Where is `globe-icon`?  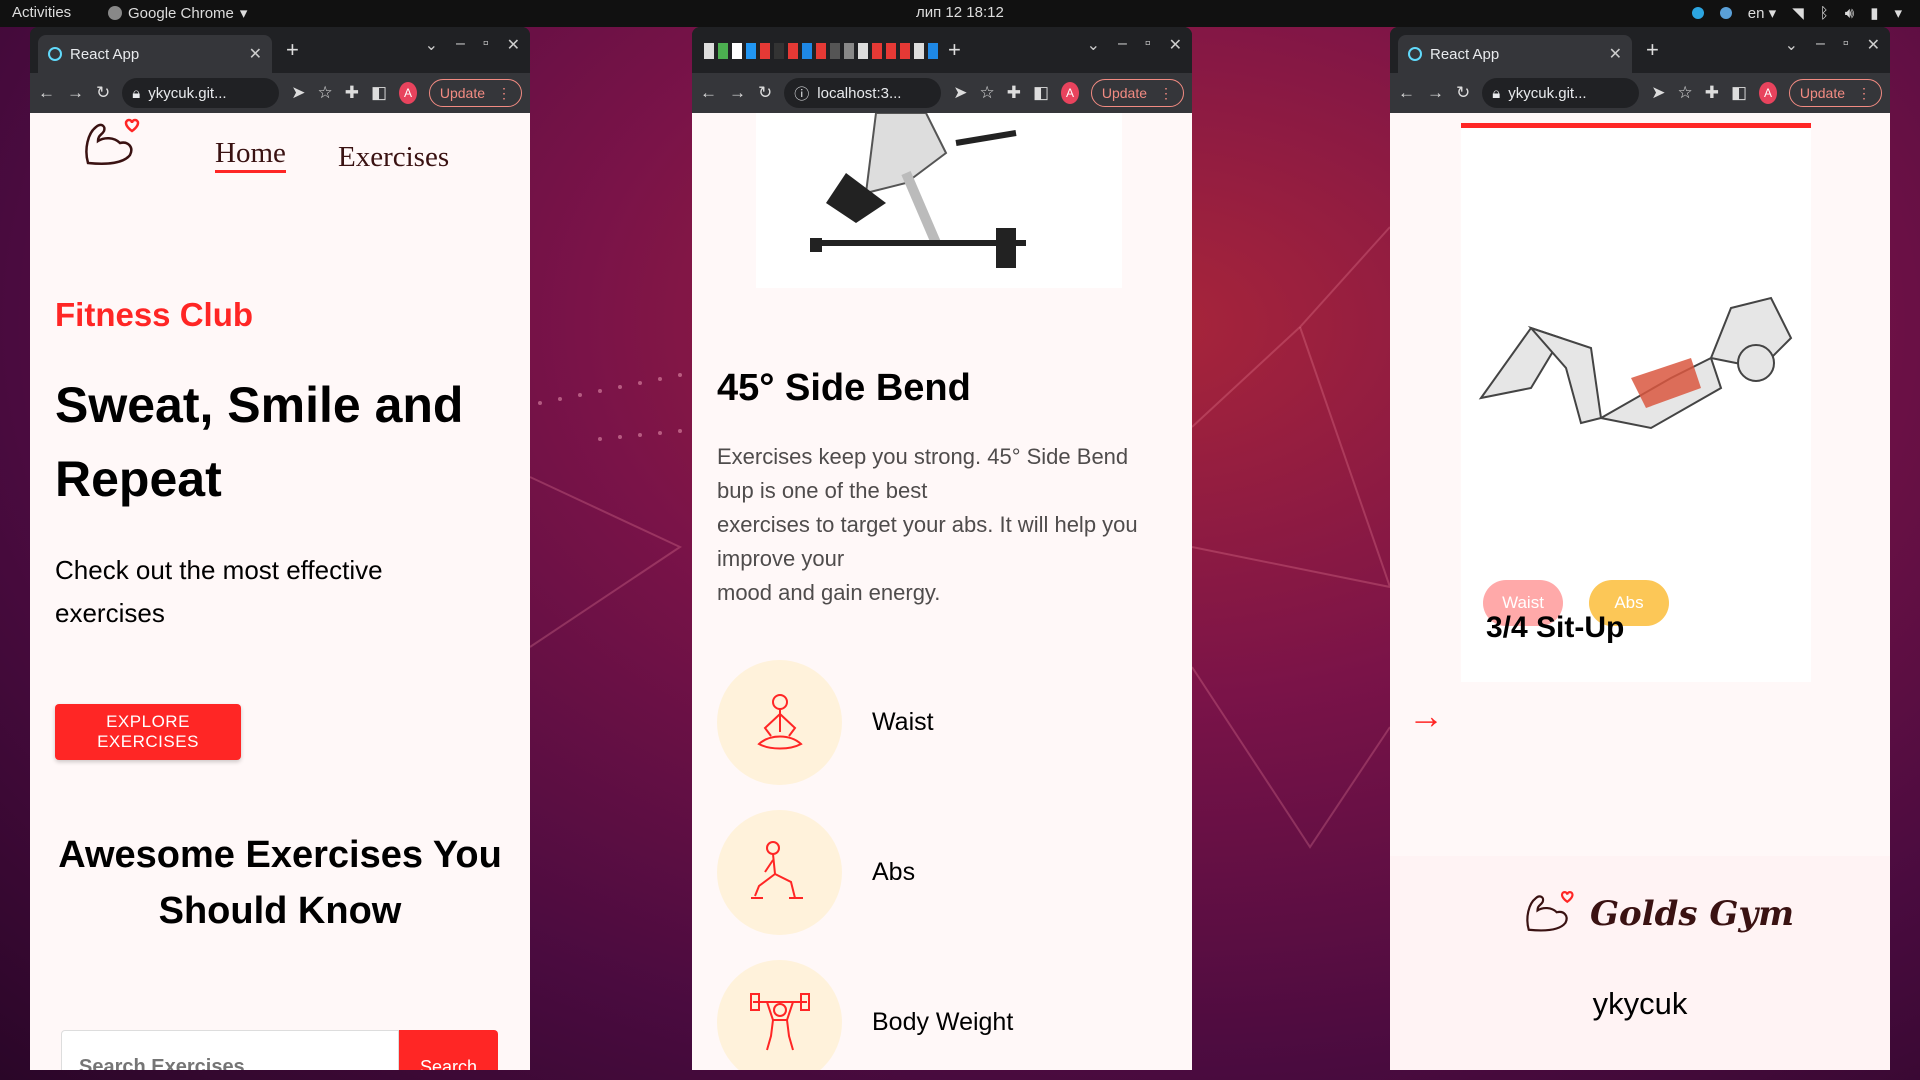 globe-icon is located at coordinates (1725, 13).